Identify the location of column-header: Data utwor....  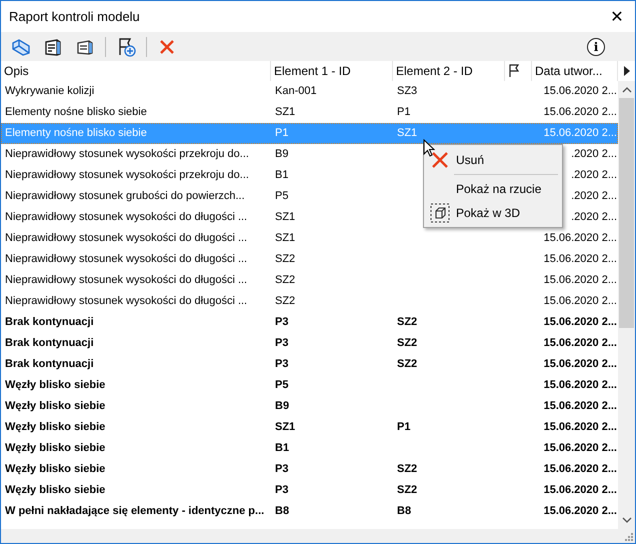
(575, 71).